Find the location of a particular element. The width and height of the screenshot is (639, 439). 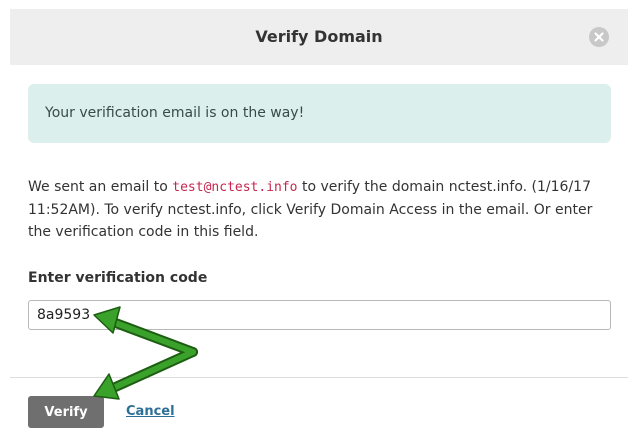

description-prefix: We sent an email to is located at coordinates (100, 187).